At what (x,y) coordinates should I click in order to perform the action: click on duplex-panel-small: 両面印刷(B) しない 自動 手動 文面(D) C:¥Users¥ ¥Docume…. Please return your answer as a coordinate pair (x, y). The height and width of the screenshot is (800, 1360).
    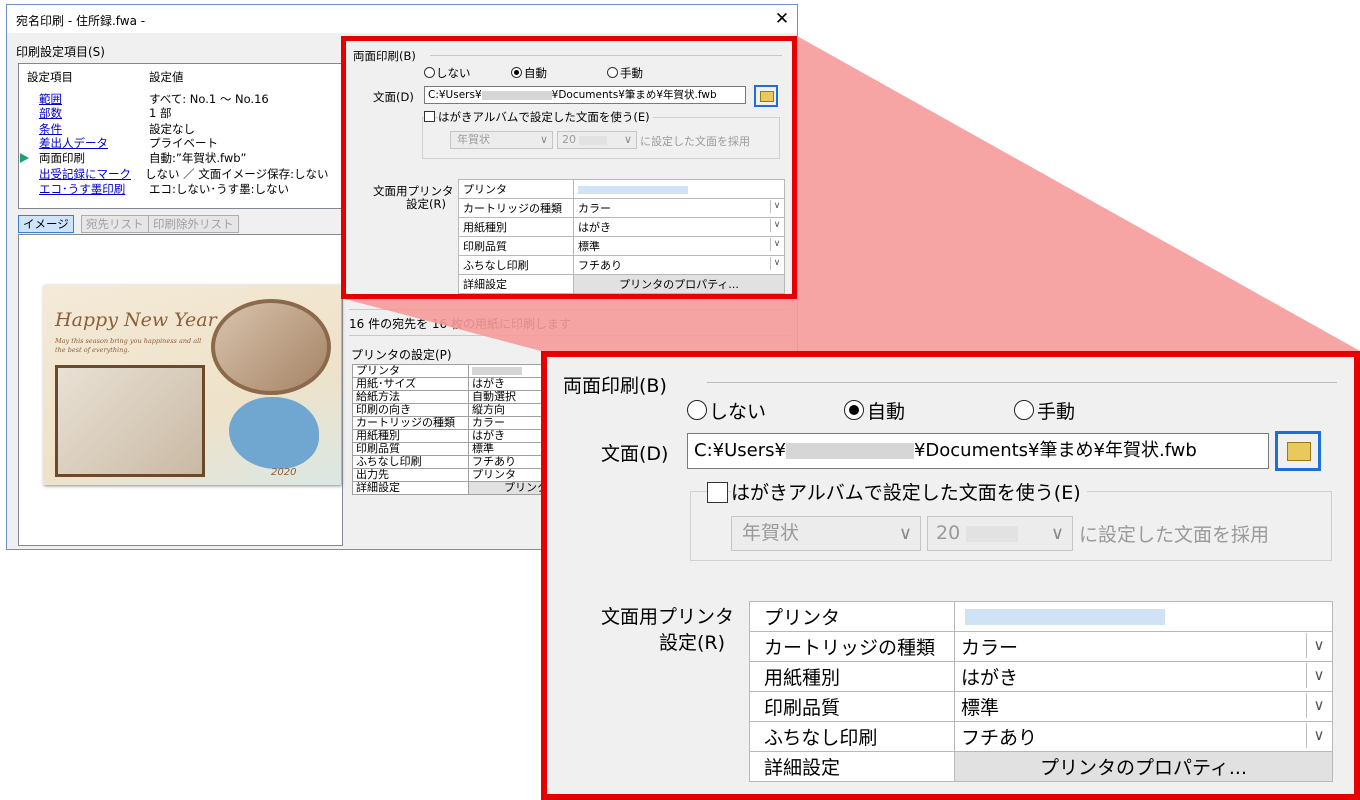
    Looking at the image, I should click on (569, 167).